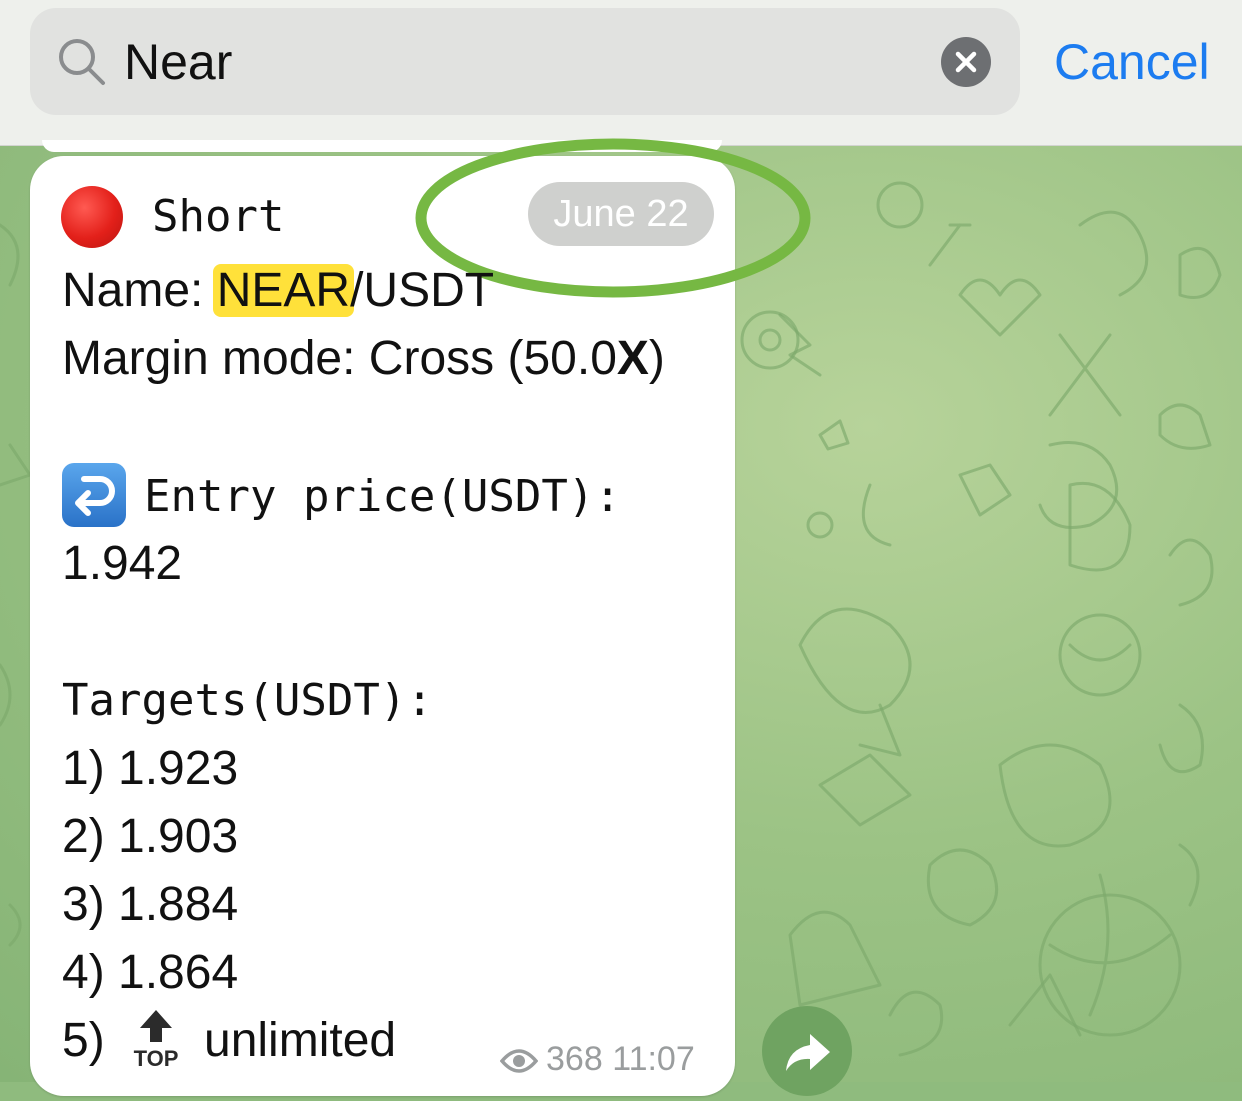 The height and width of the screenshot is (1101, 1242). I want to click on direction-label: Short, so click(218, 216).